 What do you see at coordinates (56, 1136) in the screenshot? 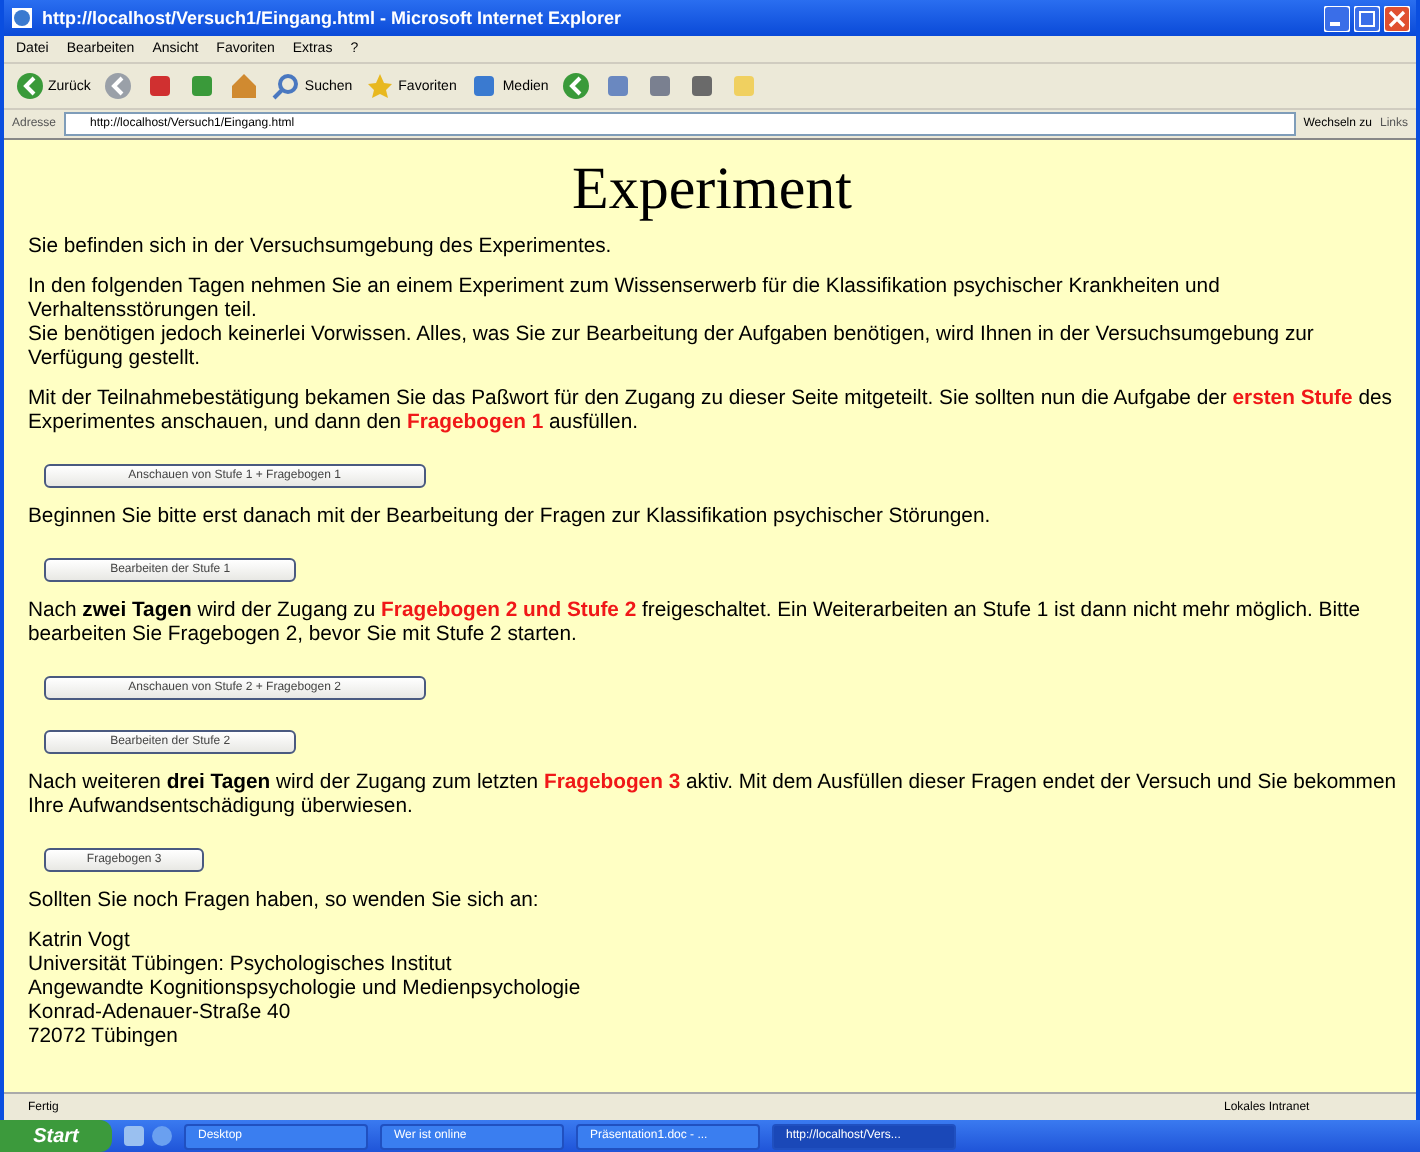
I see `start-button: Start` at bounding box center [56, 1136].